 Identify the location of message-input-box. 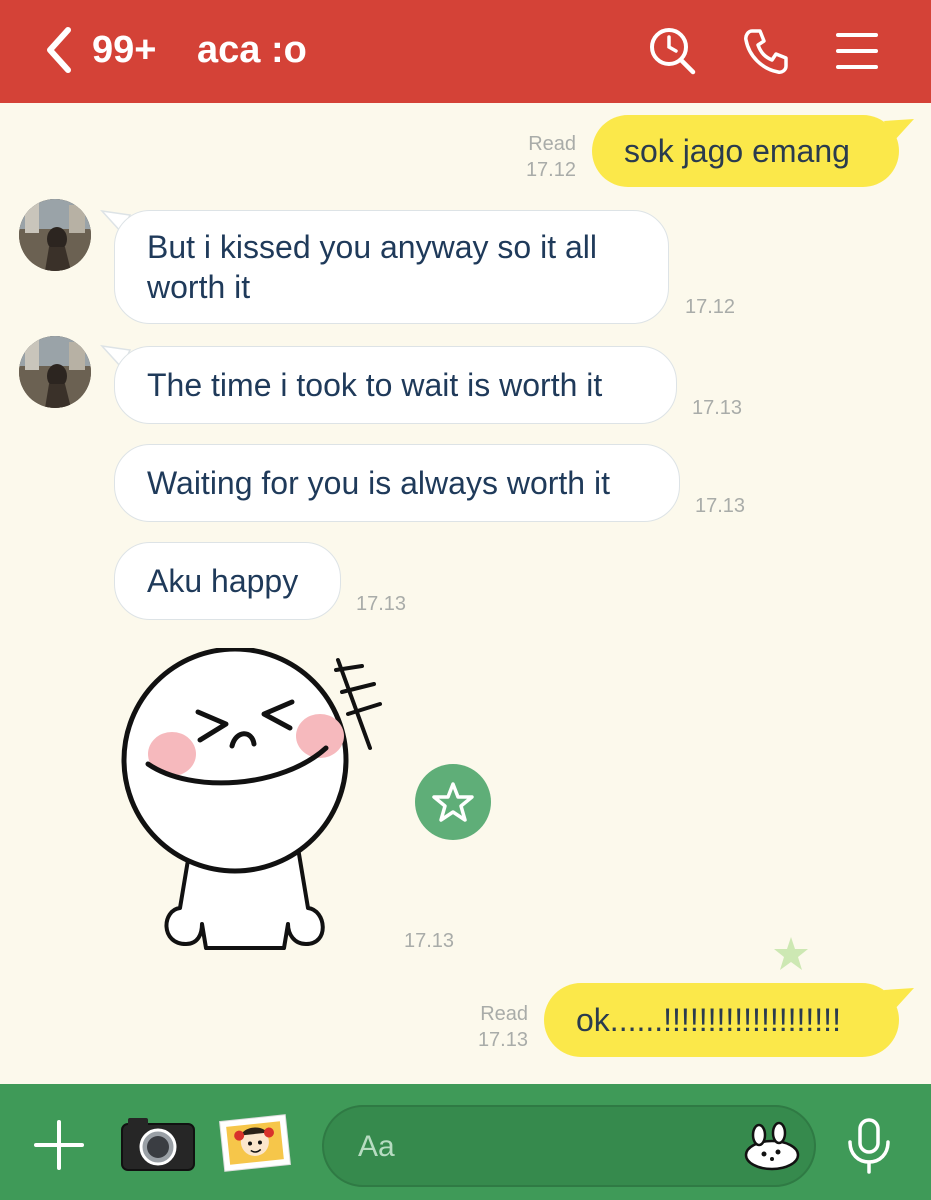
(569, 1146).